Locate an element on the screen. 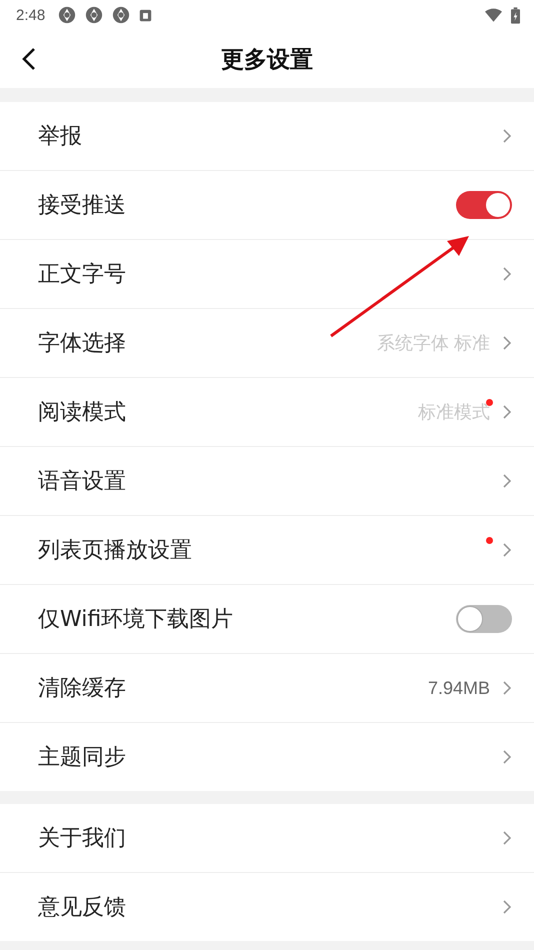 Image resolution: width=534 pixels, height=950 pixels. row-label: 语音设置 is located at coordinates (82, 482).